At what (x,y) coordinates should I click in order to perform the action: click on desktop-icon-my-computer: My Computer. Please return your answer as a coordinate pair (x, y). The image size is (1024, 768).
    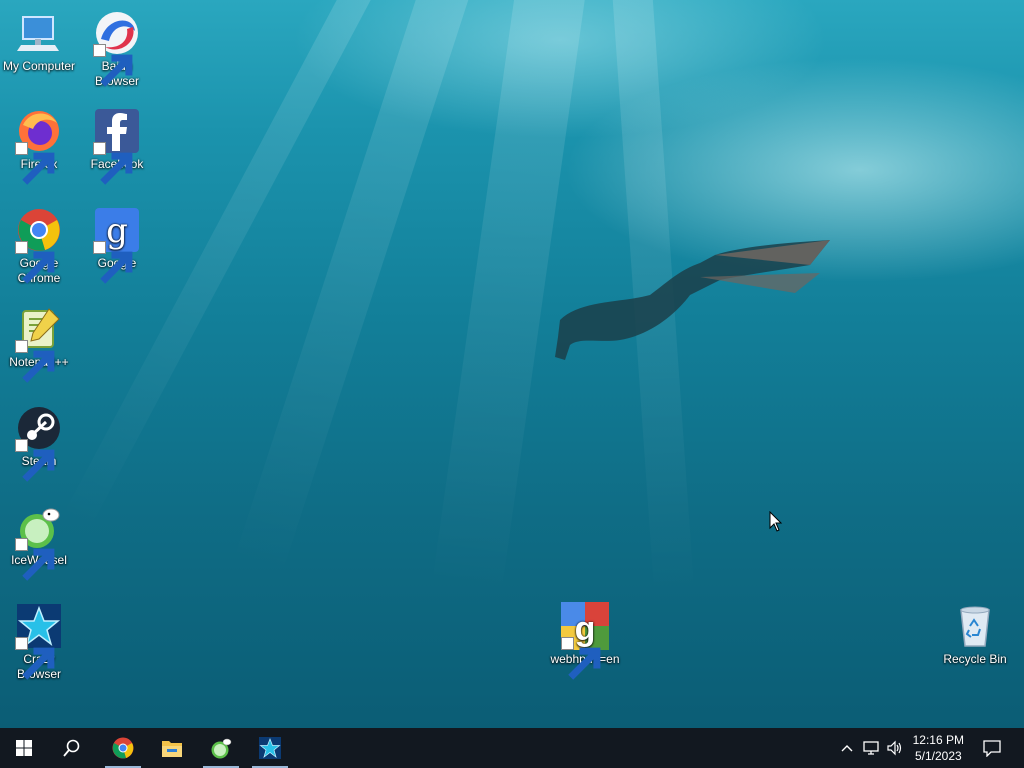
    Looking at the image, I should click on (39, 41).